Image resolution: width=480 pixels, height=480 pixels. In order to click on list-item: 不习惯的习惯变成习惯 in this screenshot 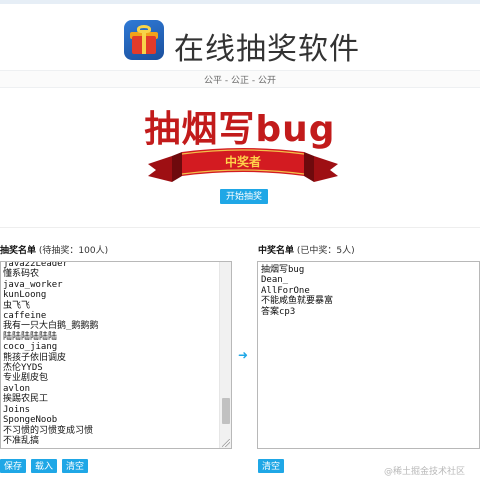, I will do `click(48, 430)`.